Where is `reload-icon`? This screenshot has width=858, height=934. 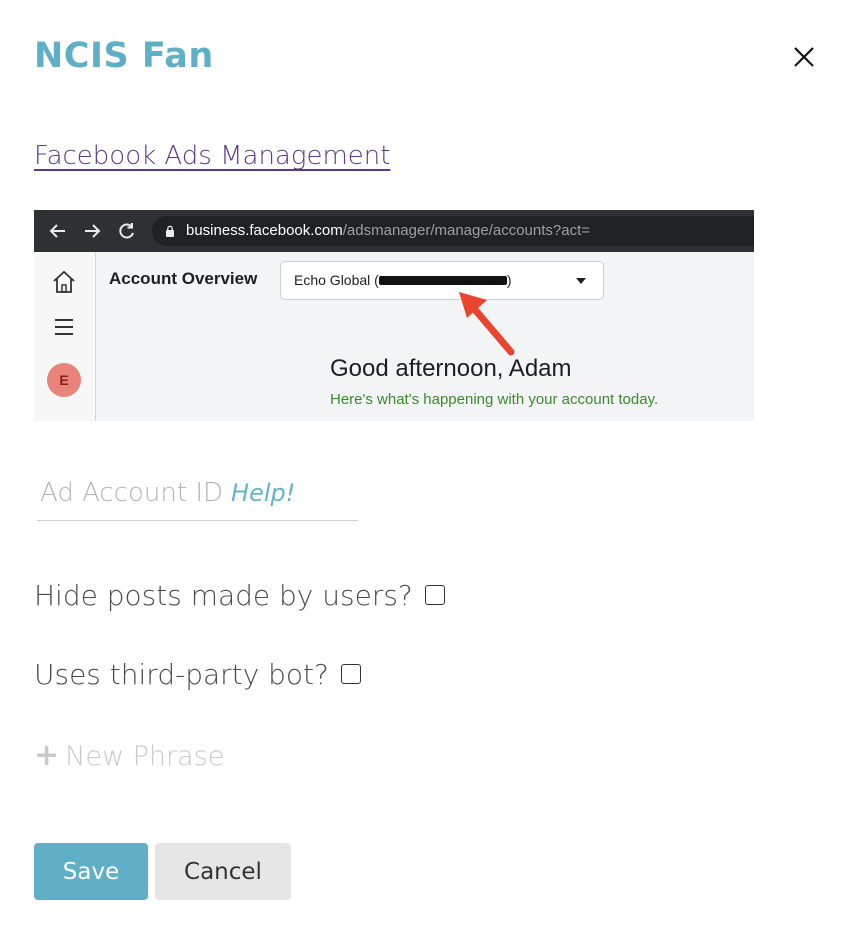 reload-icon is located at coordinates (126, 231).